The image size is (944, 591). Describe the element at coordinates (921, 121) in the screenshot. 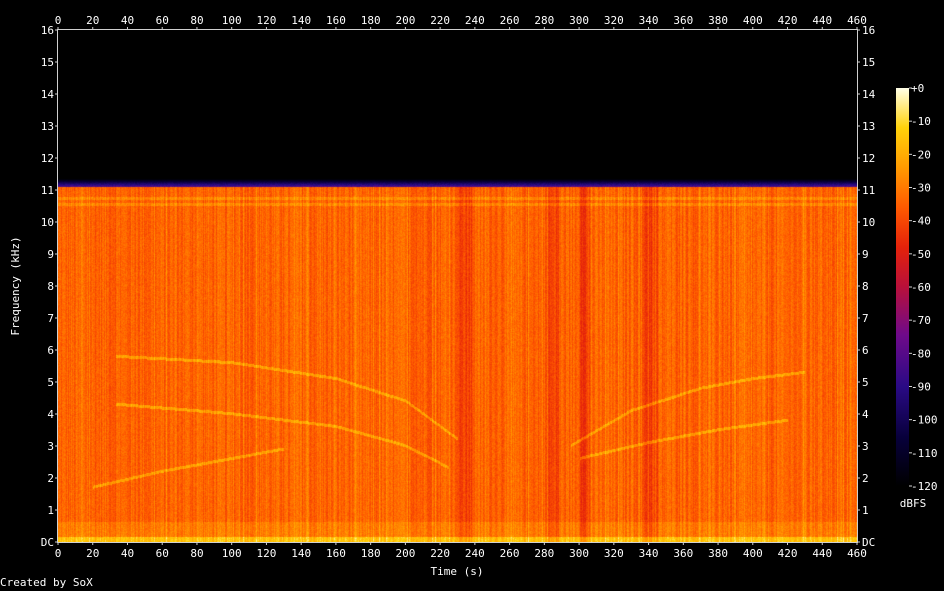

I see `colorbar-tick-label: -10` at that location.